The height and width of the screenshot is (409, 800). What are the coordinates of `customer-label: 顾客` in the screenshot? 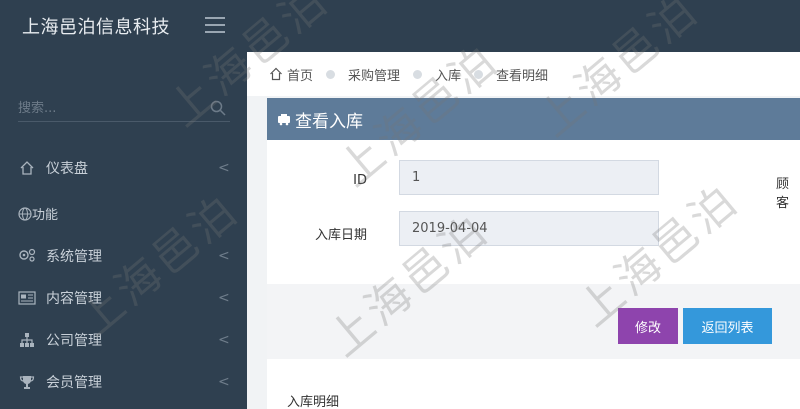 It's located at (783, 194).